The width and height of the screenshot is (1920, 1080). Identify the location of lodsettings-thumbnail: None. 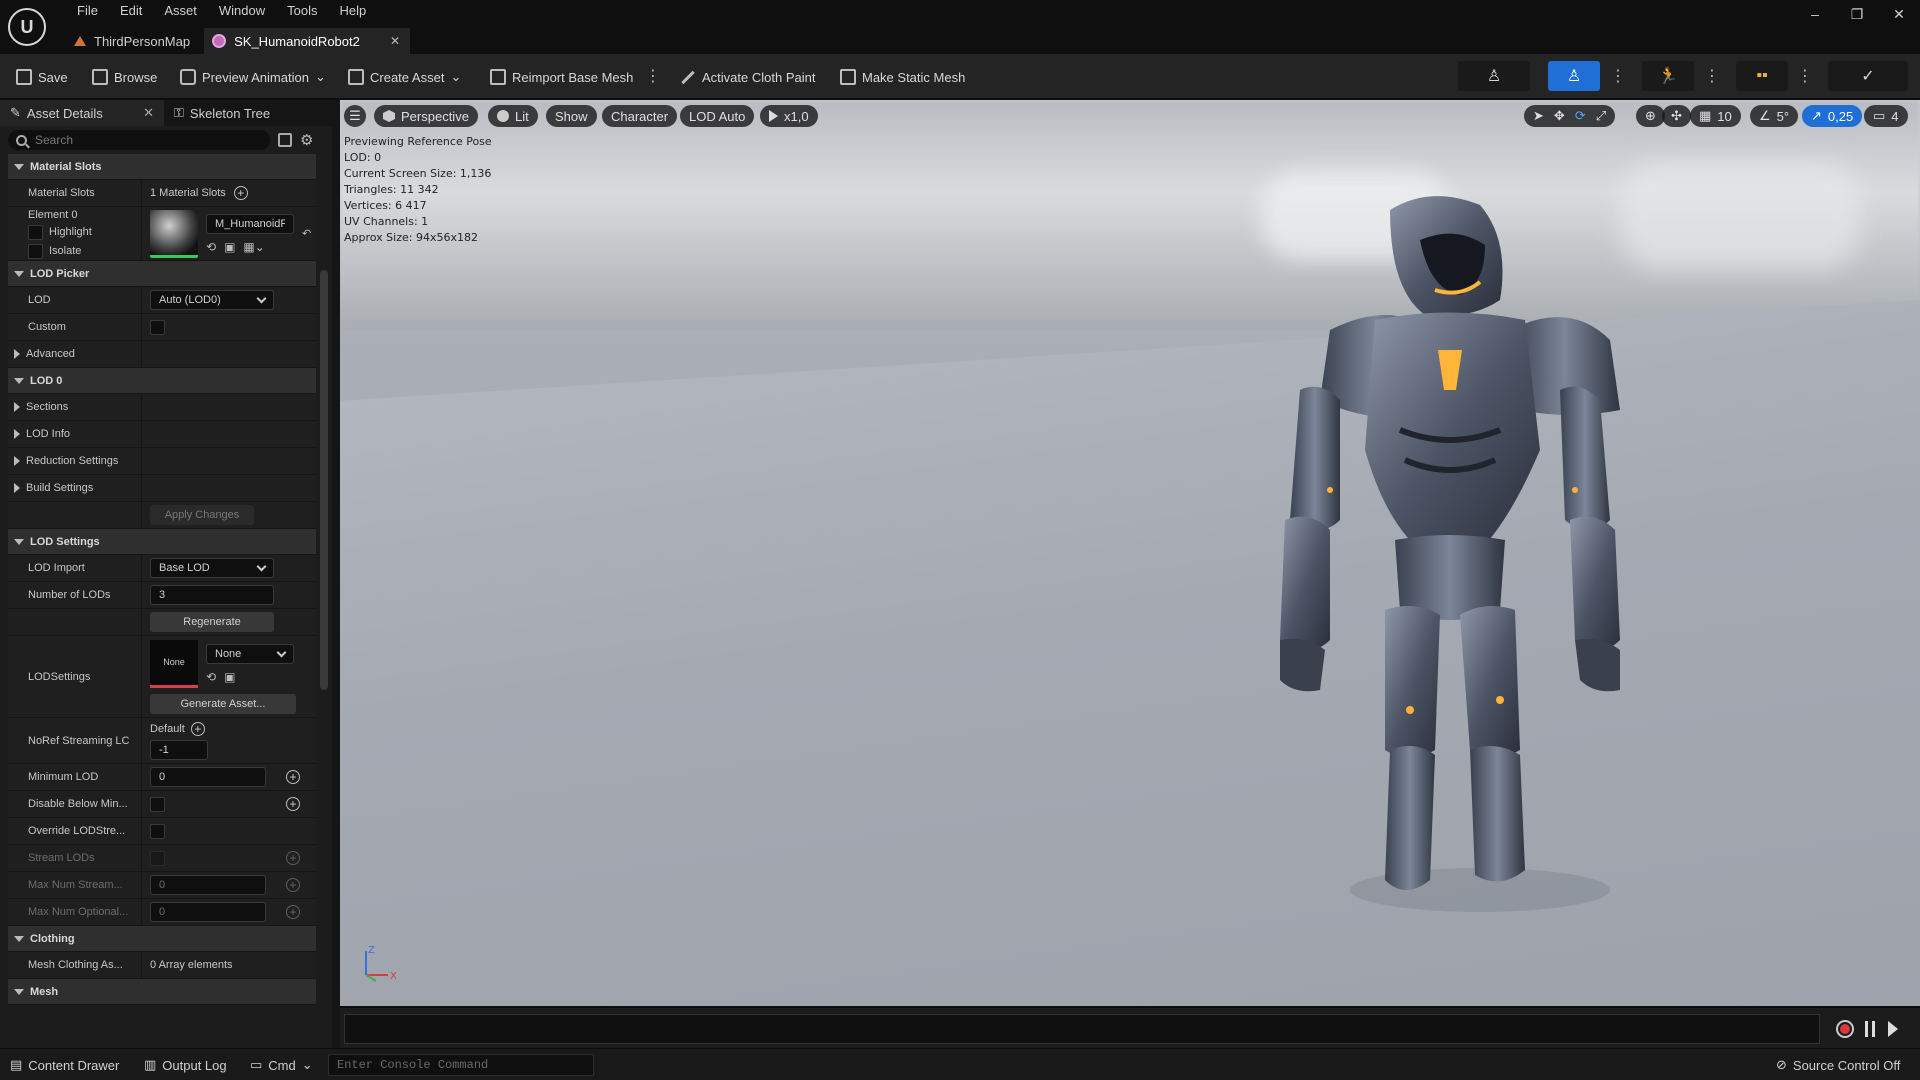
(174, 663).